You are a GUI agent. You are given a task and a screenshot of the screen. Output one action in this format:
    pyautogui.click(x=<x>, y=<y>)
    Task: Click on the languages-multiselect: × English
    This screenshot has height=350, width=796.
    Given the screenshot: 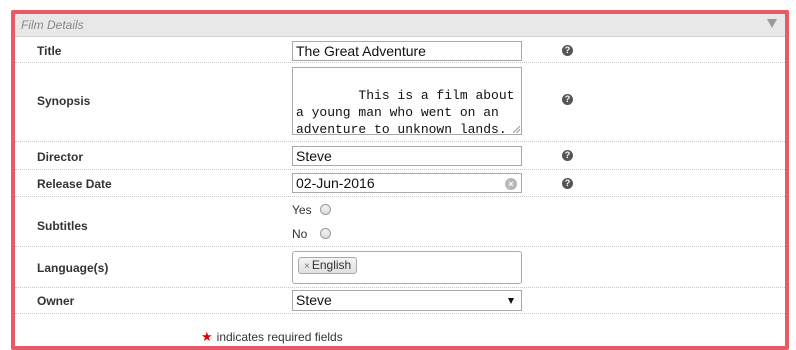 What is the action you would take?
    pyautogui.click(x=407, y=267)
    